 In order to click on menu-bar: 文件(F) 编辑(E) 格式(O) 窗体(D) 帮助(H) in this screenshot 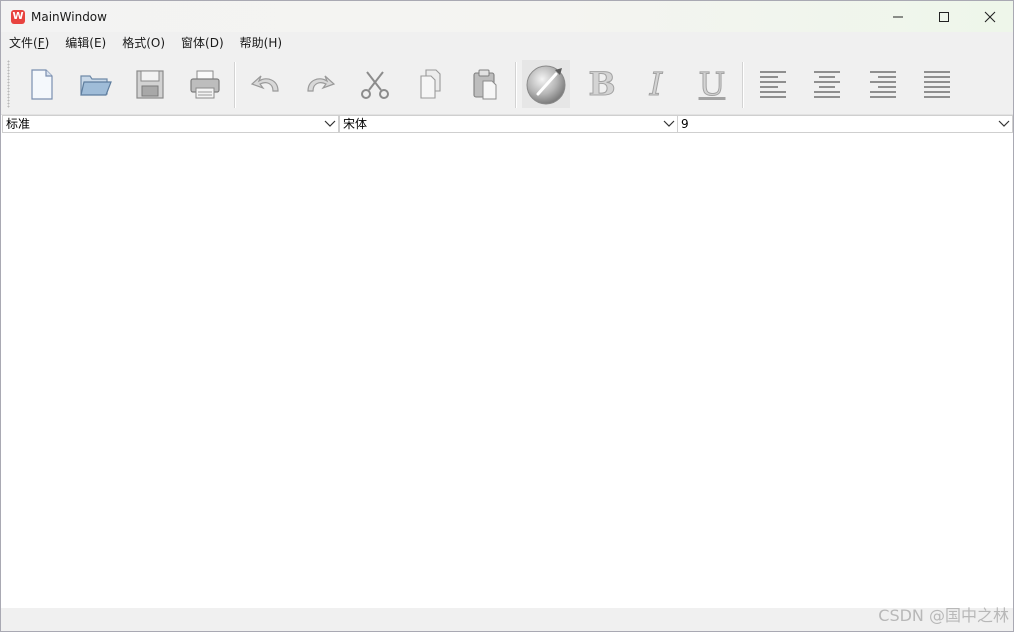, I will do `click(507, 43)`.